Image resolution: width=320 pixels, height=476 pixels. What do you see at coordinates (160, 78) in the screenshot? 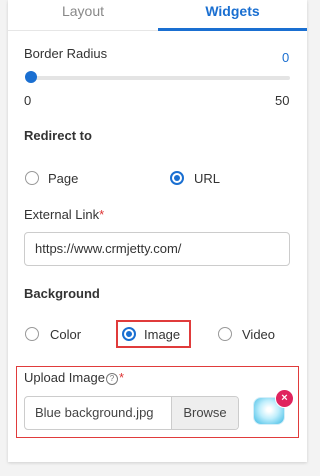
I see `border-radius-slider-track` at bounding box center [160, 78].